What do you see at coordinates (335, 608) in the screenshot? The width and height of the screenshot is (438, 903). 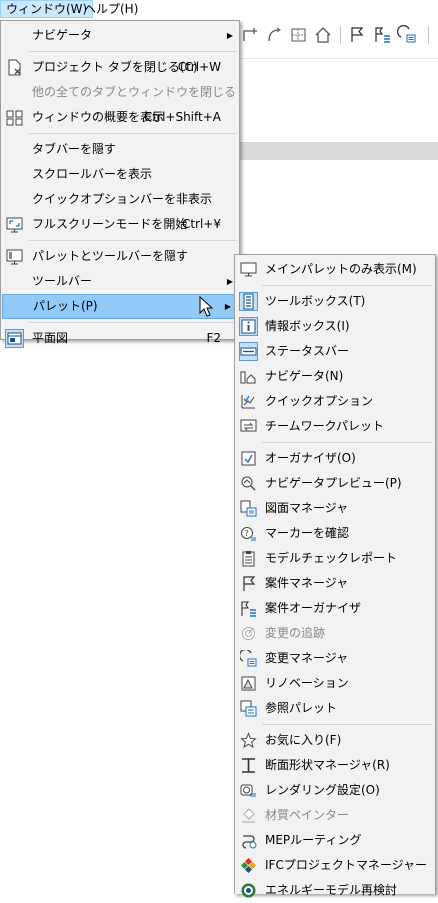 I see `menu-item-issue-organizer: 案件オーガナイザ` at bounding box center [335, 608].